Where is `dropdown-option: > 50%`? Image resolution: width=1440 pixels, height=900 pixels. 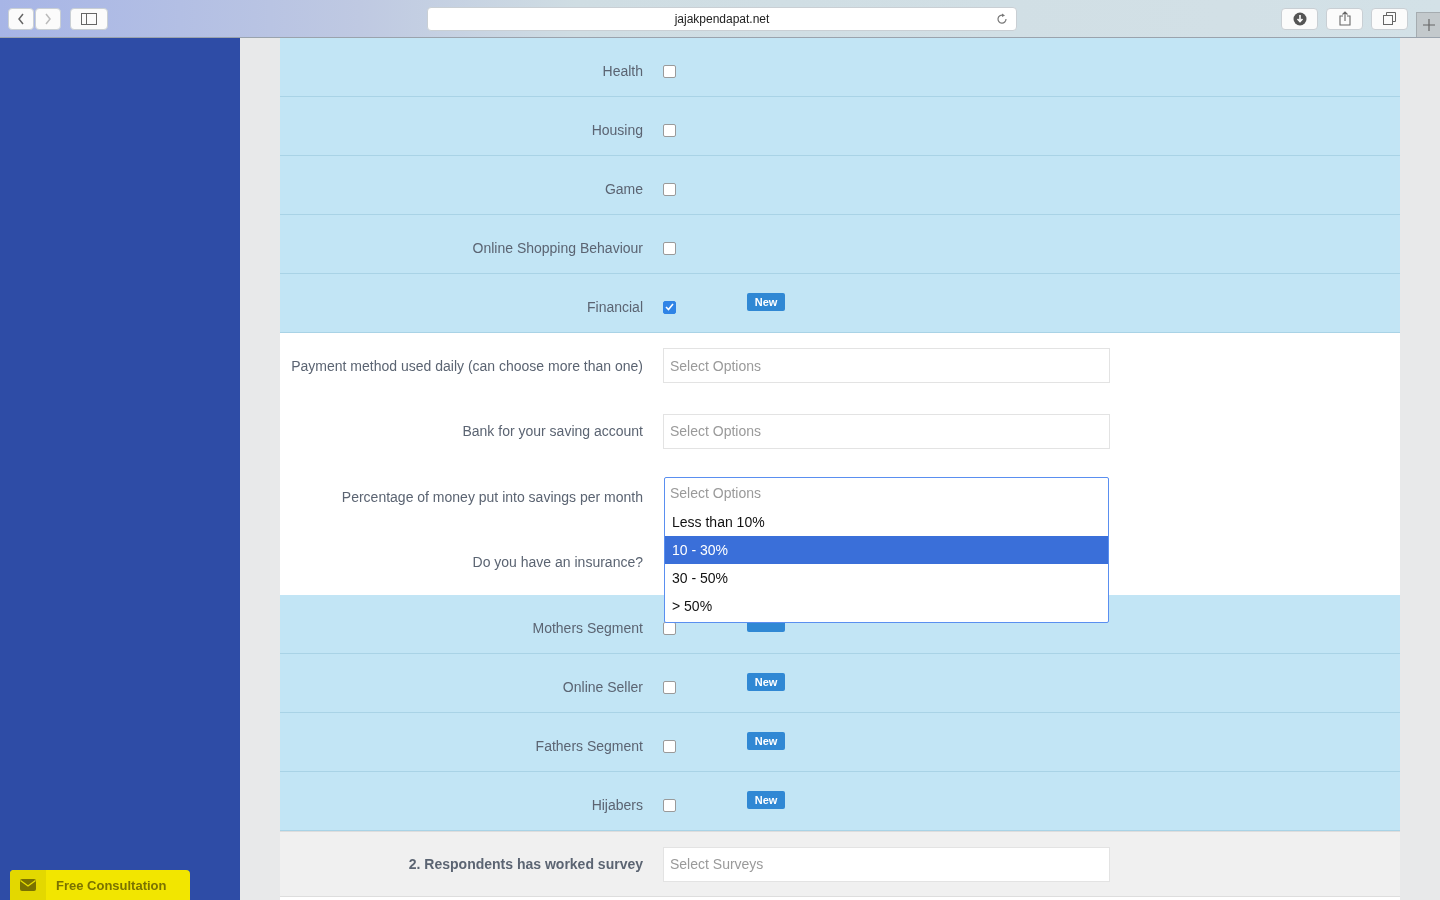
dropdown-option: > 50% is located at coordinates (886, 606).